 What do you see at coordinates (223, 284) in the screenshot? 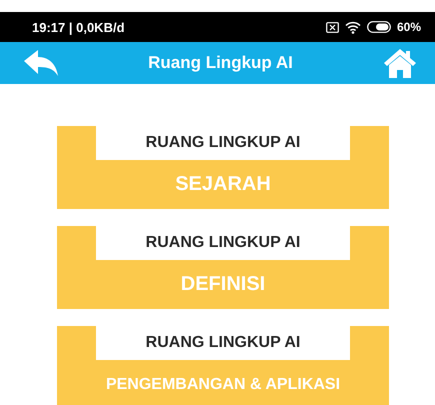
I see `card-label: DEFINISI` at bounding box center [223, 284].